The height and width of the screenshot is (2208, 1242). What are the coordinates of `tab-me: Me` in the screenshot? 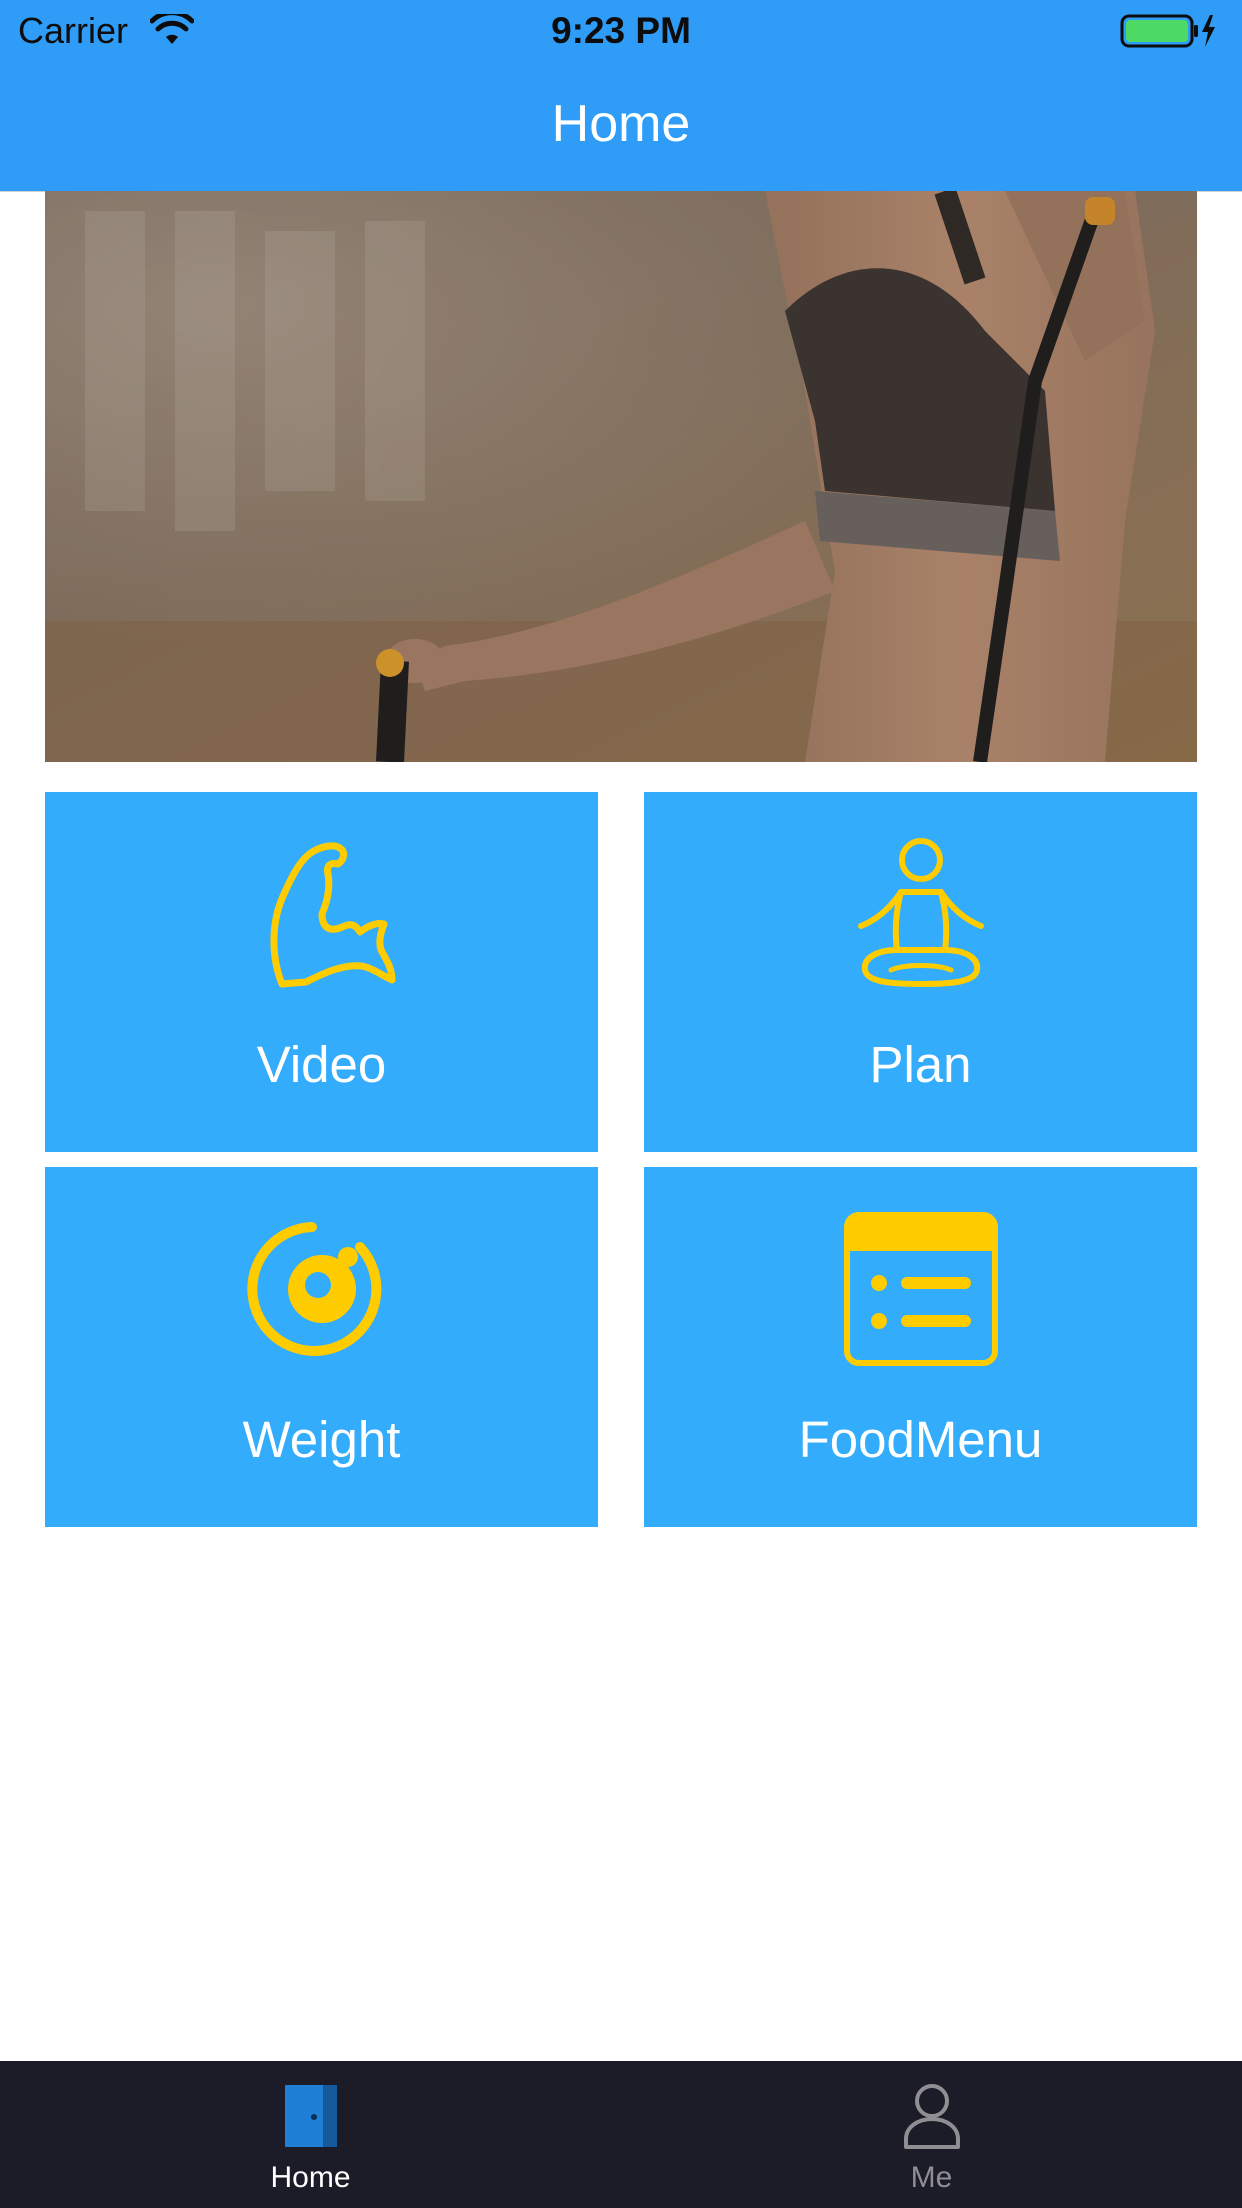 It's located at (931, 2134).